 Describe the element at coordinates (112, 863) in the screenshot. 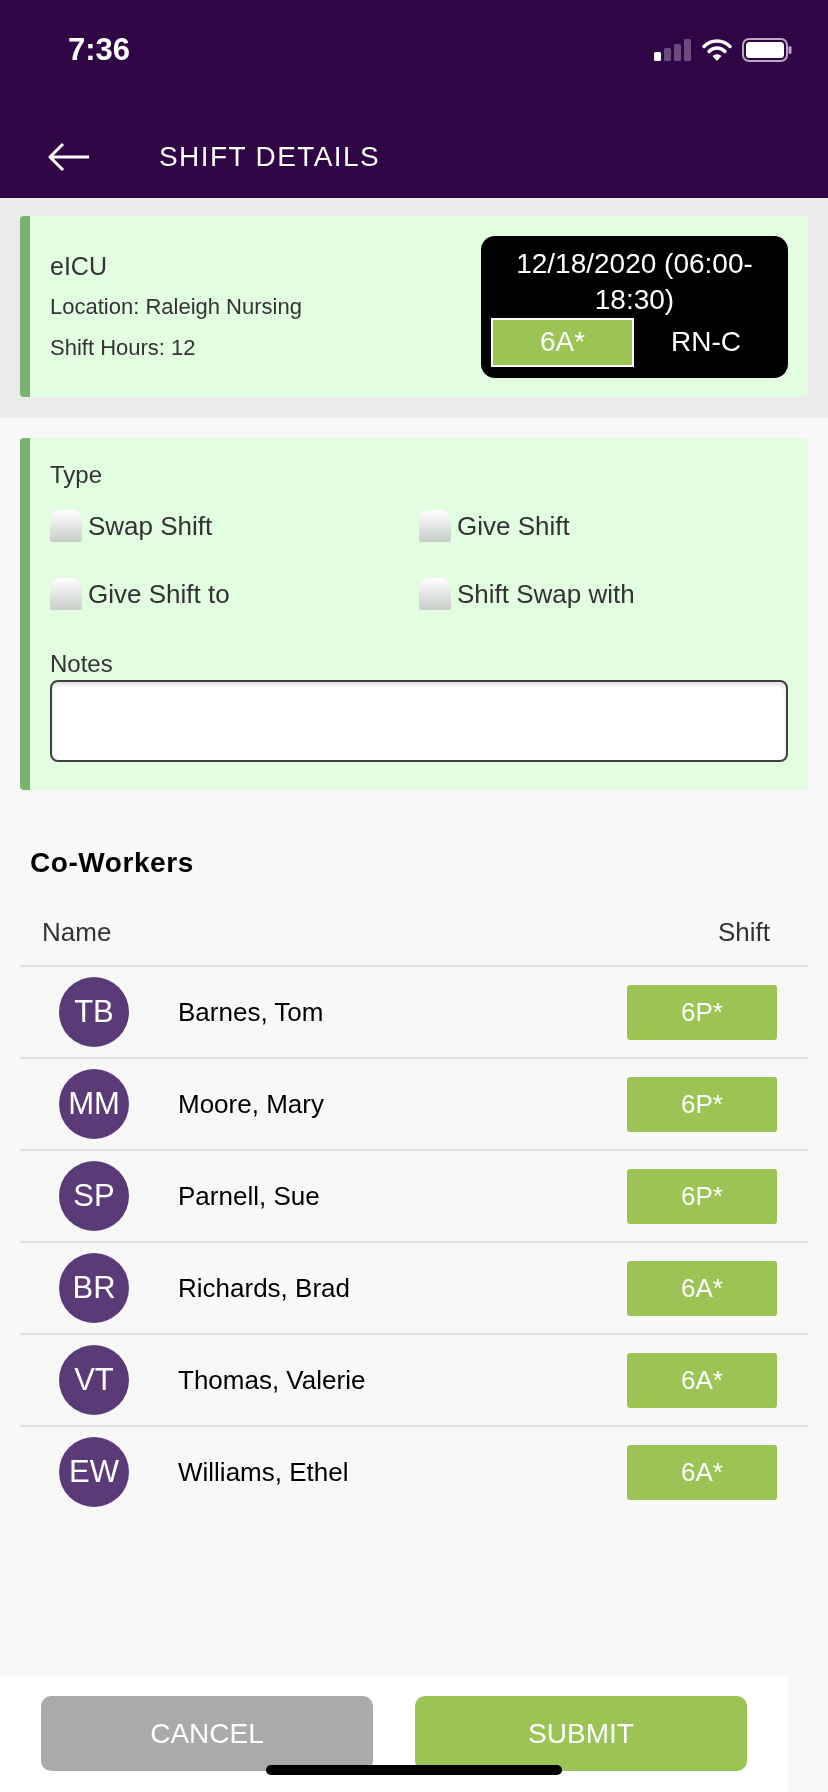

I see `section-heading: Co-Workers` at that location.